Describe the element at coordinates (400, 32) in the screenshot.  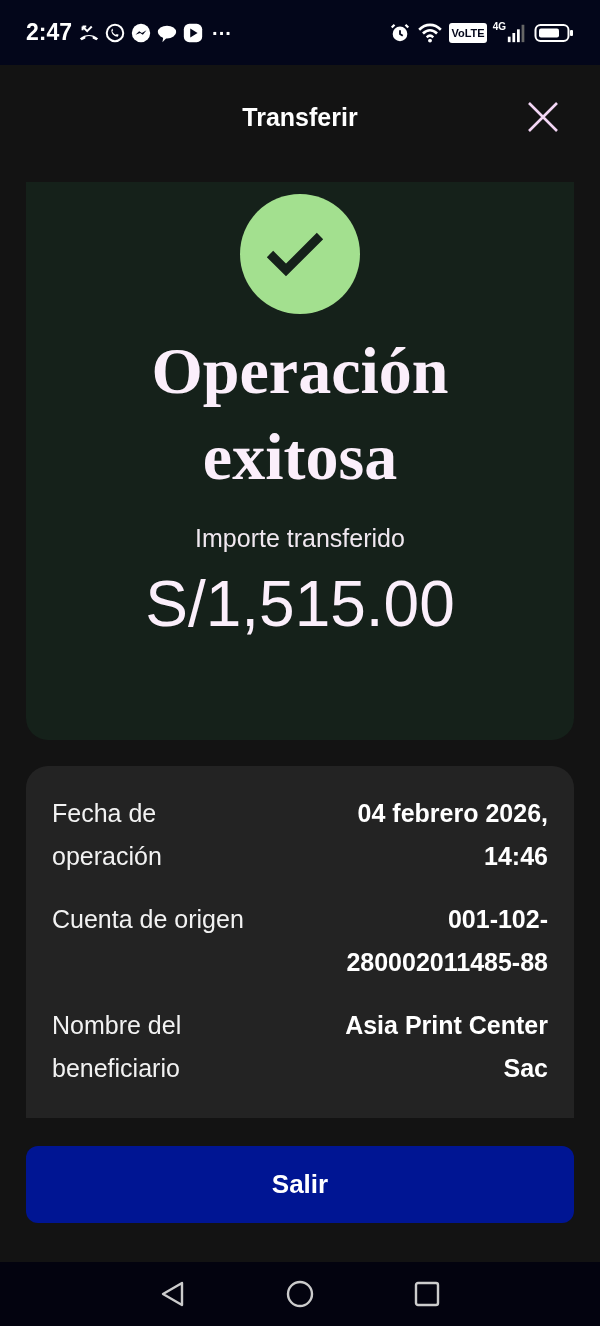
I see `alarm-clock-icon` at that location.